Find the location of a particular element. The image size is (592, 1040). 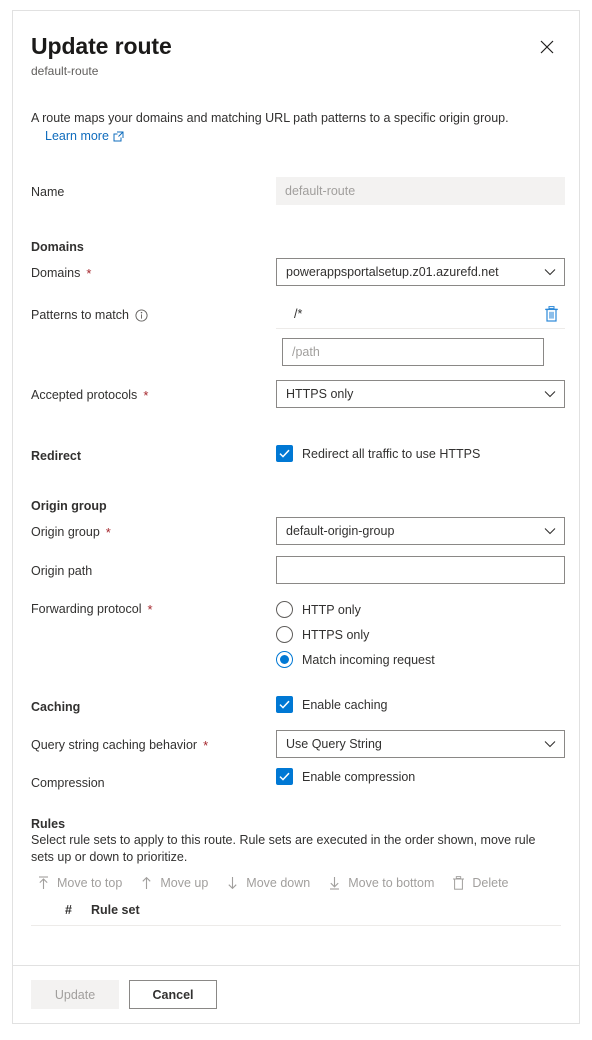

origin-path-label: Origin path is located at coordinates (62, 571).